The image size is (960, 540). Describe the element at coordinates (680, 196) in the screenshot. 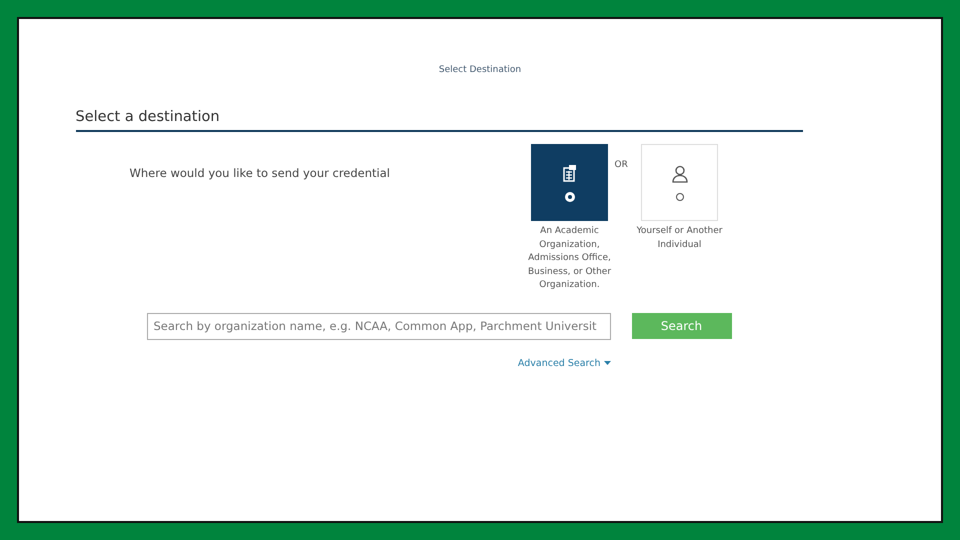

I see `radio-button` at that location.